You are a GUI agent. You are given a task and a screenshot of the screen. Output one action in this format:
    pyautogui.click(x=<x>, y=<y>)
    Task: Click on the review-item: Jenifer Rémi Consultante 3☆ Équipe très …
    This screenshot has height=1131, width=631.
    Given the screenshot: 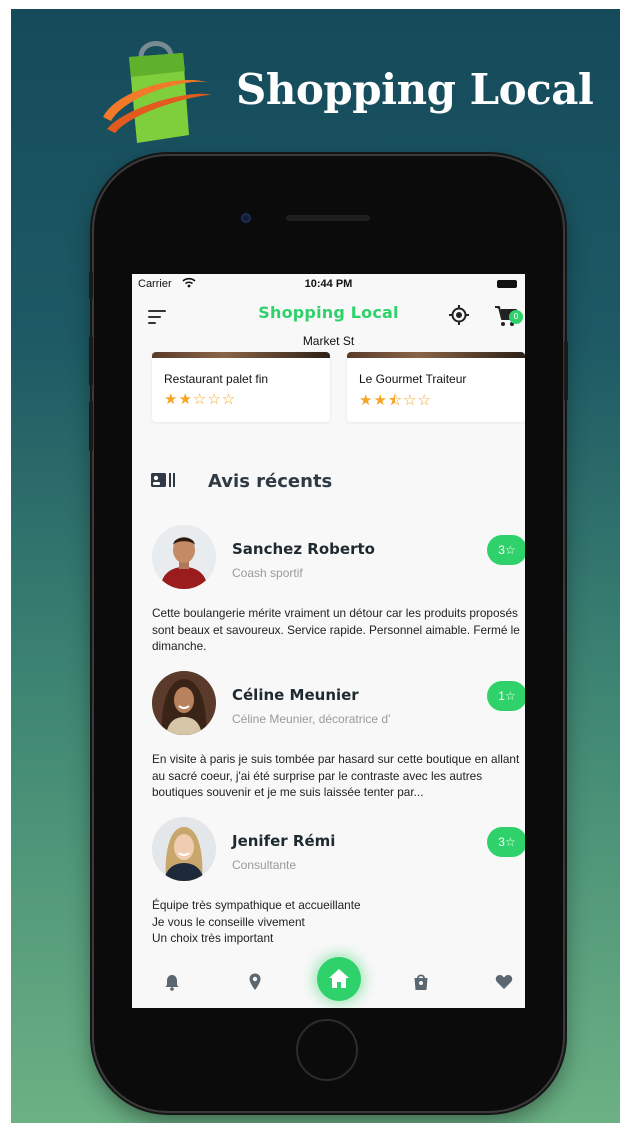 What is the action you would take?
    pyautogui.click(x=328, y=882)
    